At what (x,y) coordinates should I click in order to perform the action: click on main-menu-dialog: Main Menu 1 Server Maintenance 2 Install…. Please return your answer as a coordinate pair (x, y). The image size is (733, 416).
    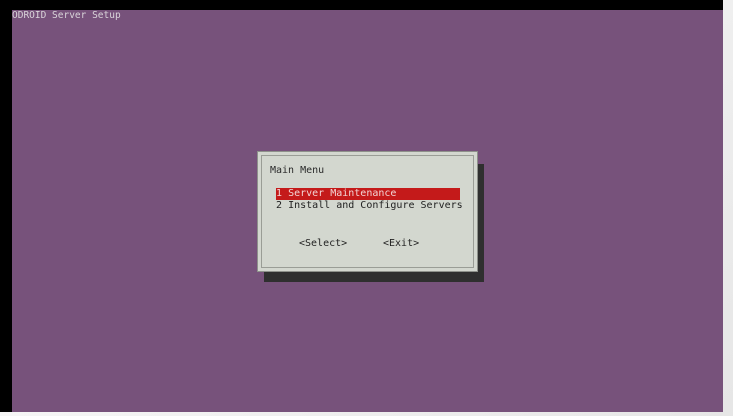
    Looking at the image, I should click on (367, 211).